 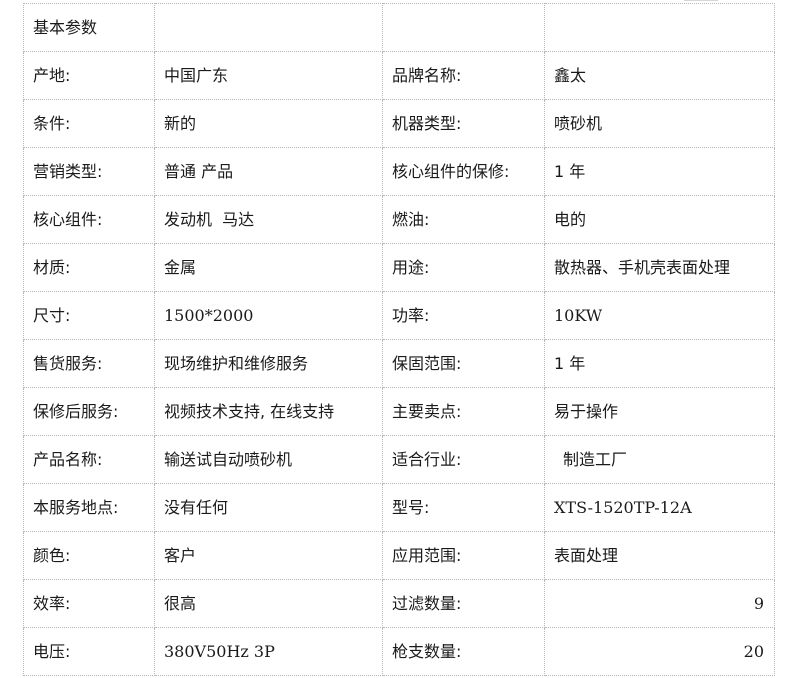 I want to click on row-label: 用途:, so click(x=463, y=267).